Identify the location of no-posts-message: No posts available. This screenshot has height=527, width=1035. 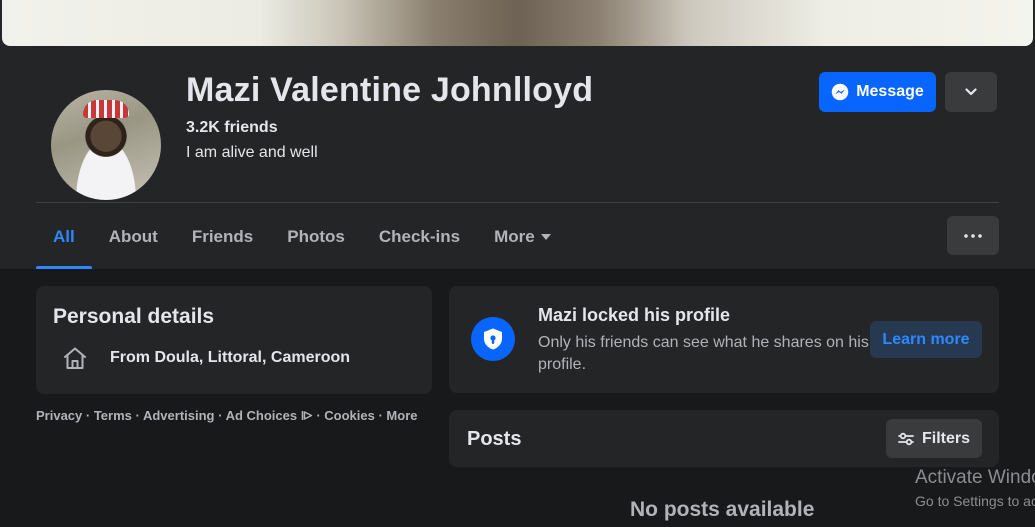
(722, 509).